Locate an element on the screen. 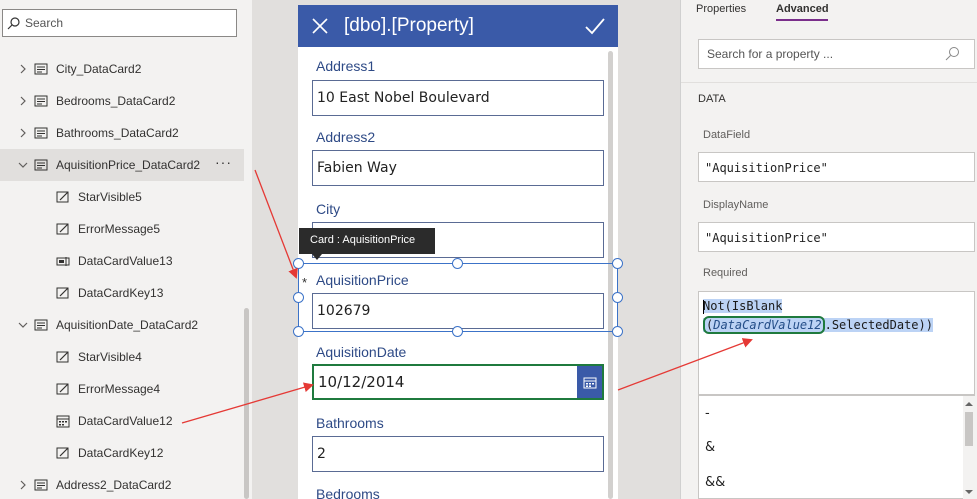  tree-item-label: City_DataCard2 is located at coordinates (99, 69).